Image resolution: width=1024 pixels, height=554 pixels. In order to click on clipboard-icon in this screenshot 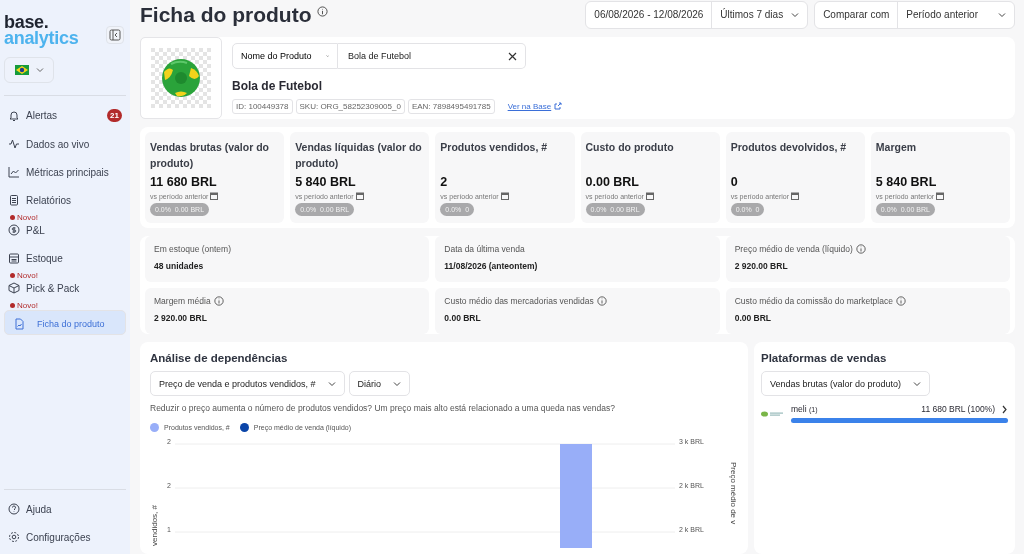, I will do `click(14, 200)`.